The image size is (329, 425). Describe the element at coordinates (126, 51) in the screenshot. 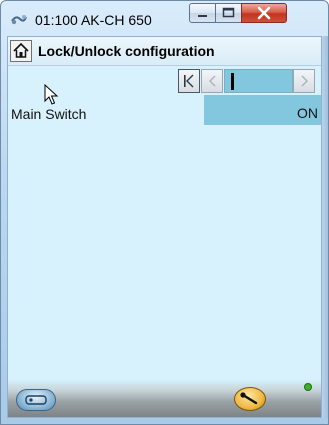

I see `page-title: Lock/Unlock configuration` at that location.